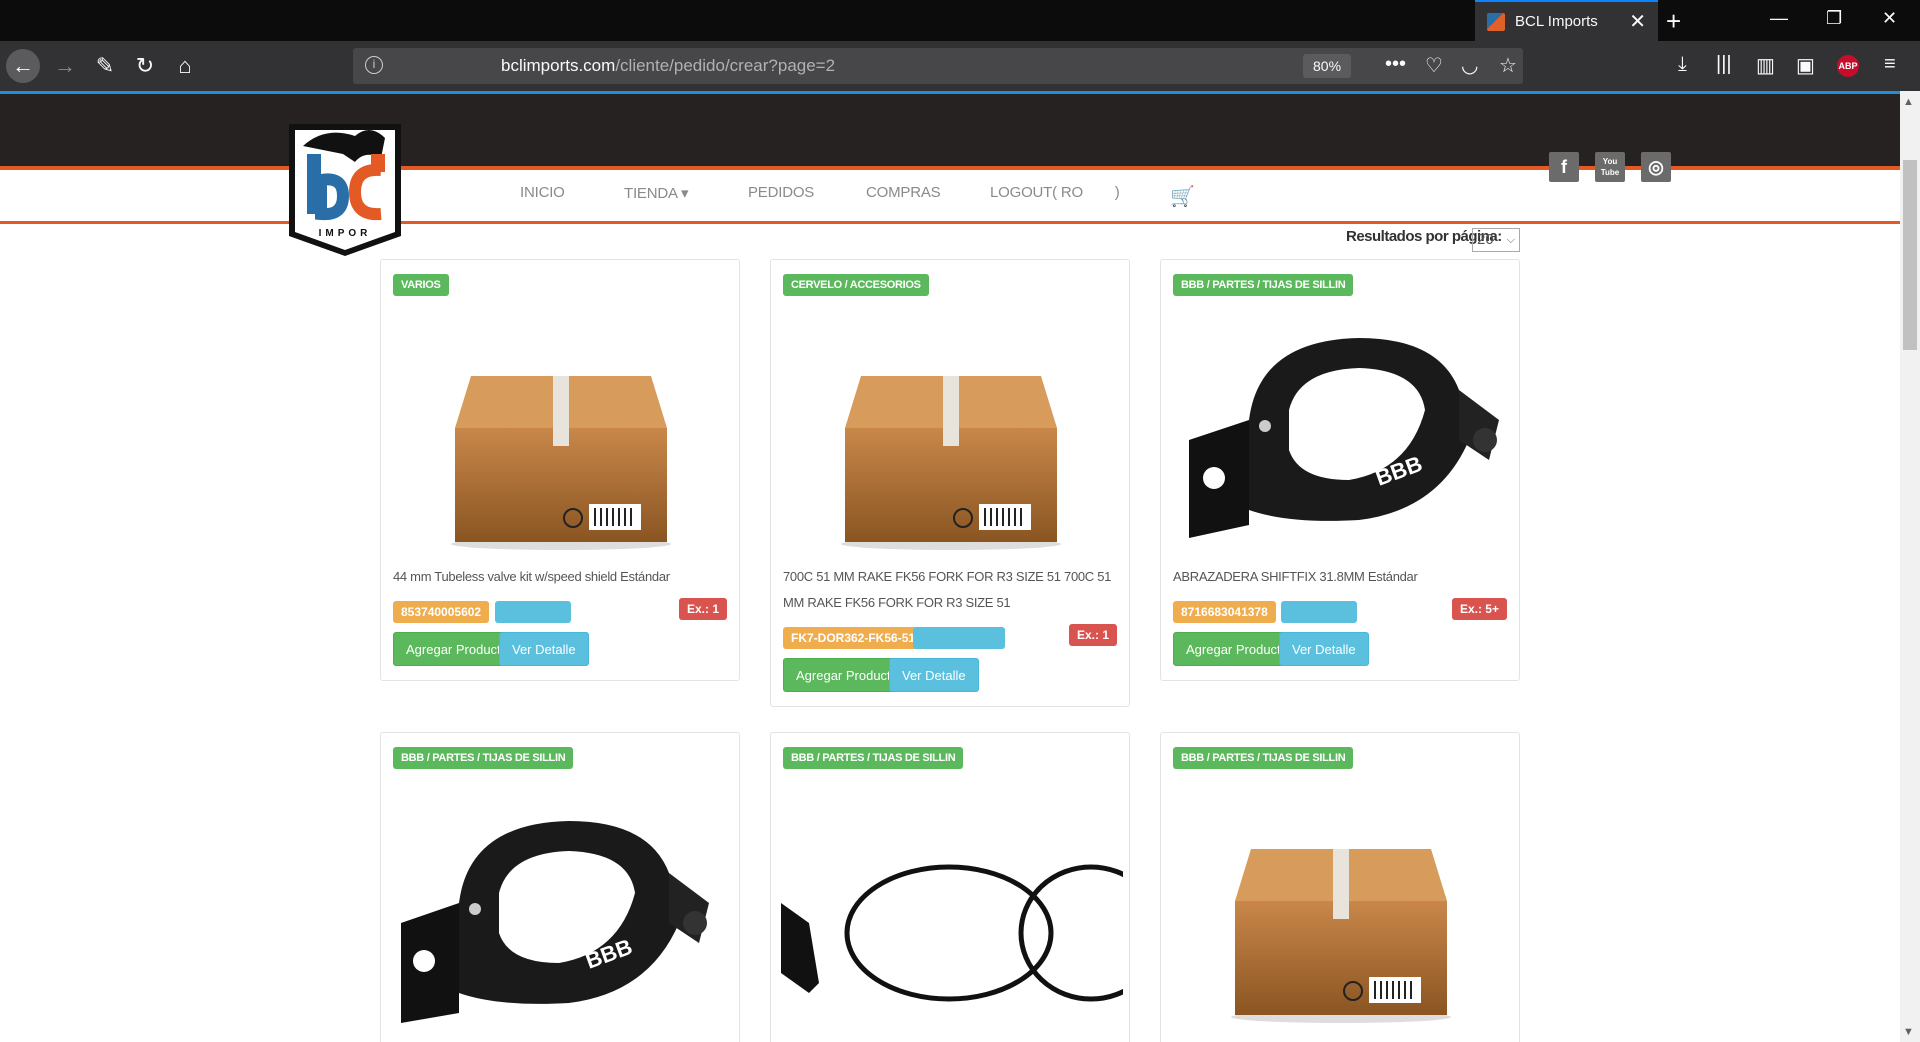  What do you see at coordinates (1610, 167) in the screenshot?
I see `youtube-icon: You Tube` at bounding box center [1610, 167].